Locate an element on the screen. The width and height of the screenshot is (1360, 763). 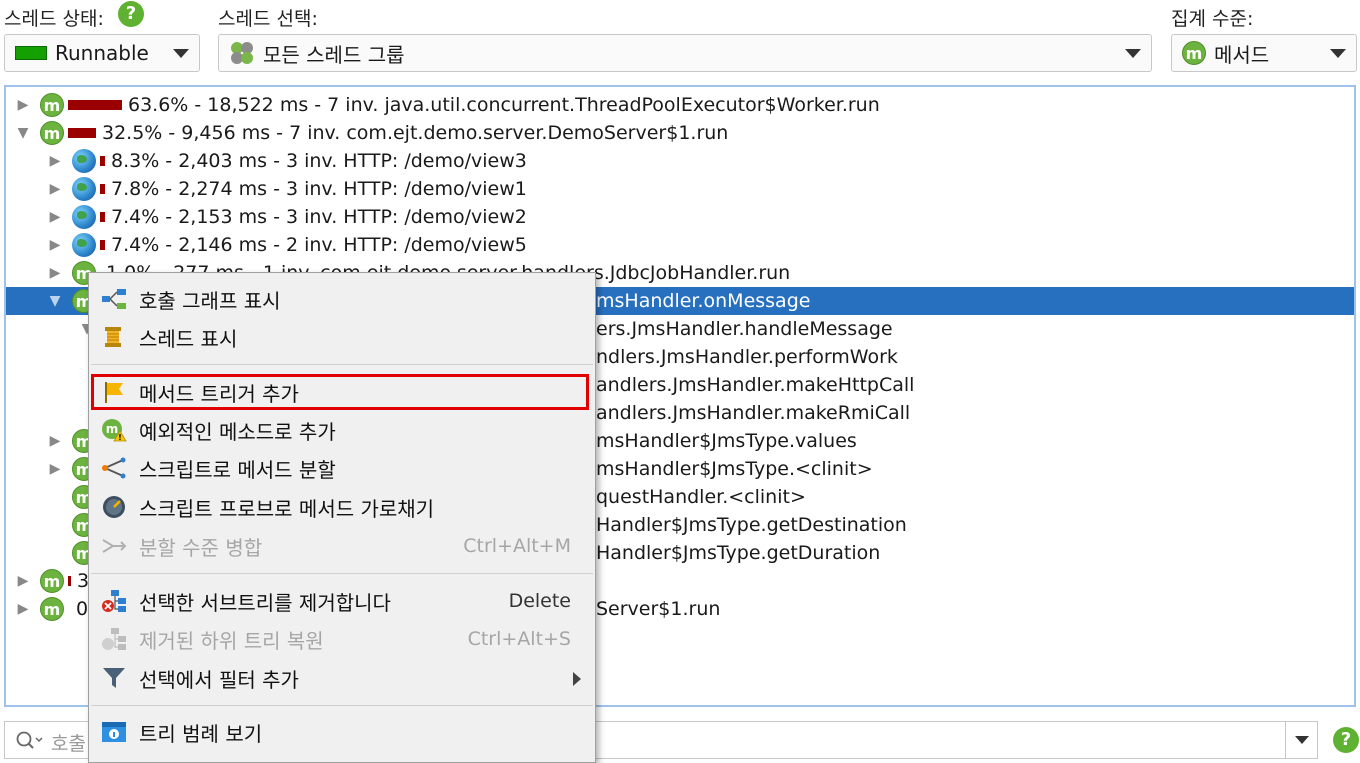
exceptional-method-icon: m! is located at coordinates (114, 430).